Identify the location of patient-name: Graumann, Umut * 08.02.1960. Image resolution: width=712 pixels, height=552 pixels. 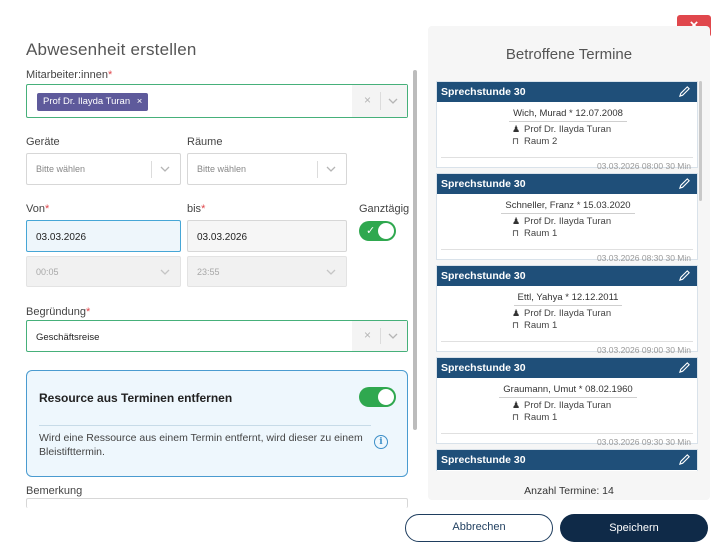
(568, 391).